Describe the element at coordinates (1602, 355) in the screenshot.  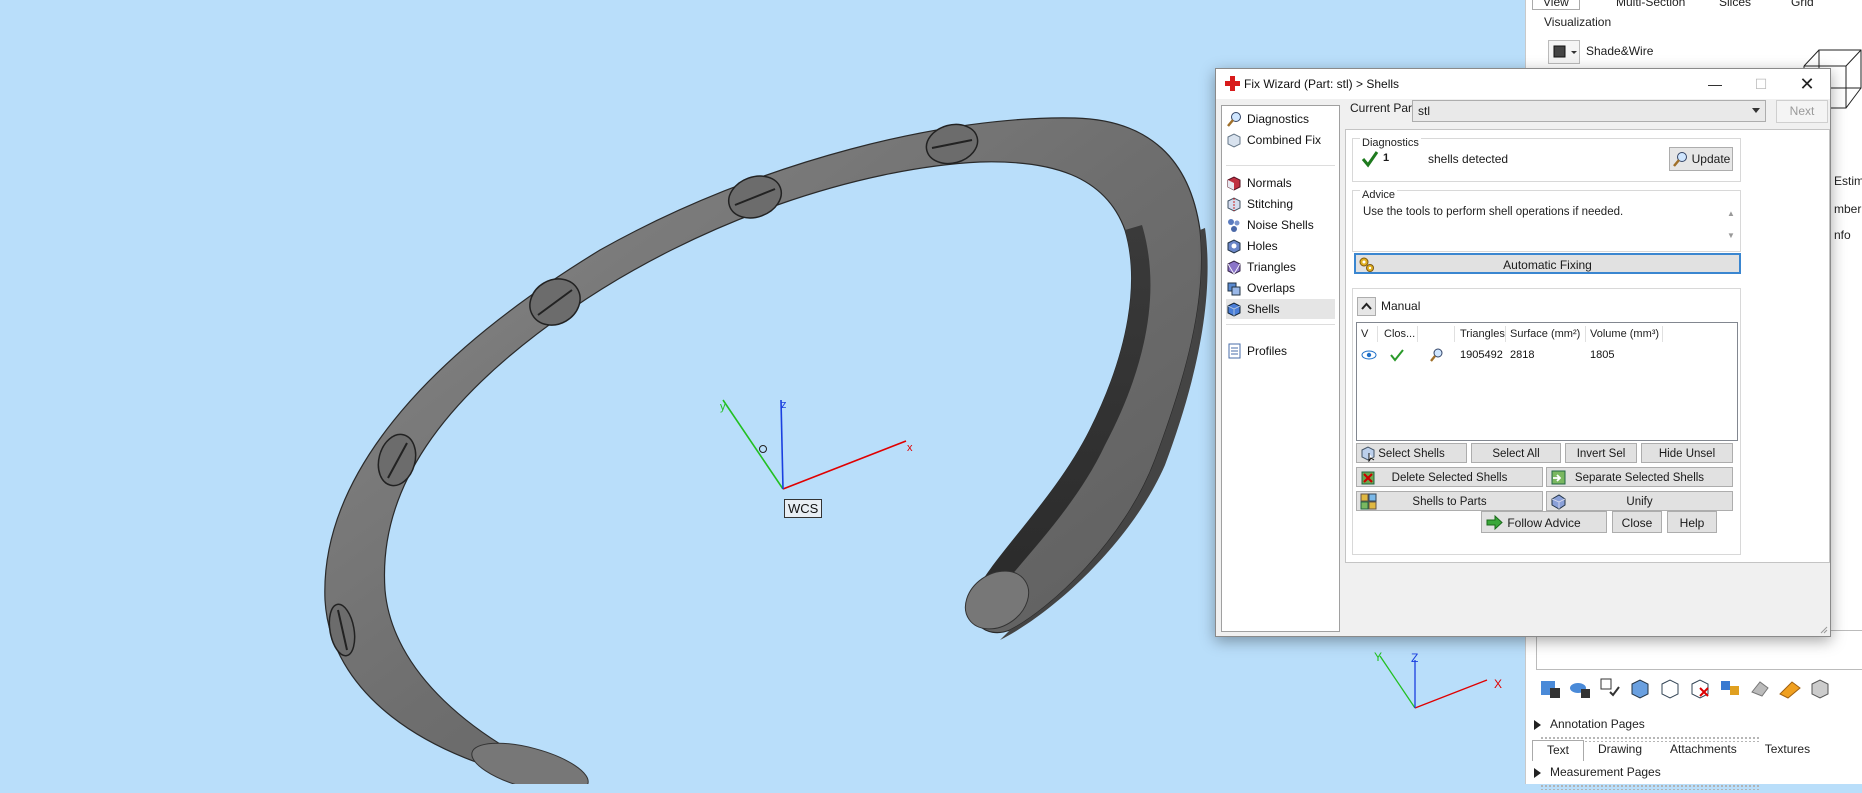
I see `cell-volume: 1805` at that location.